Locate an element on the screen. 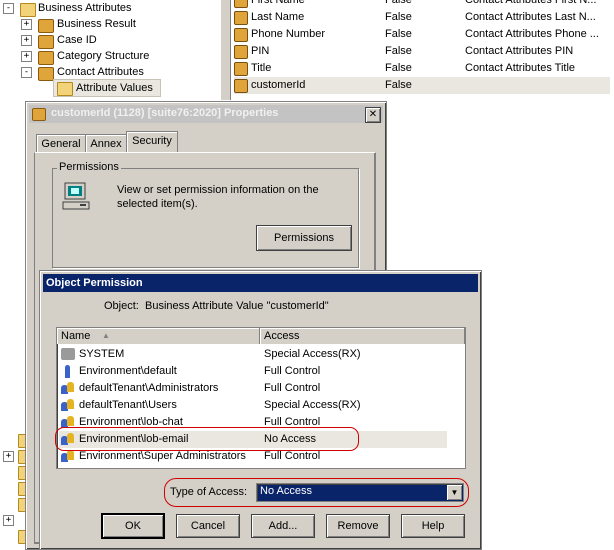  expand-category-structure: + is located at coordinates (26, 56).